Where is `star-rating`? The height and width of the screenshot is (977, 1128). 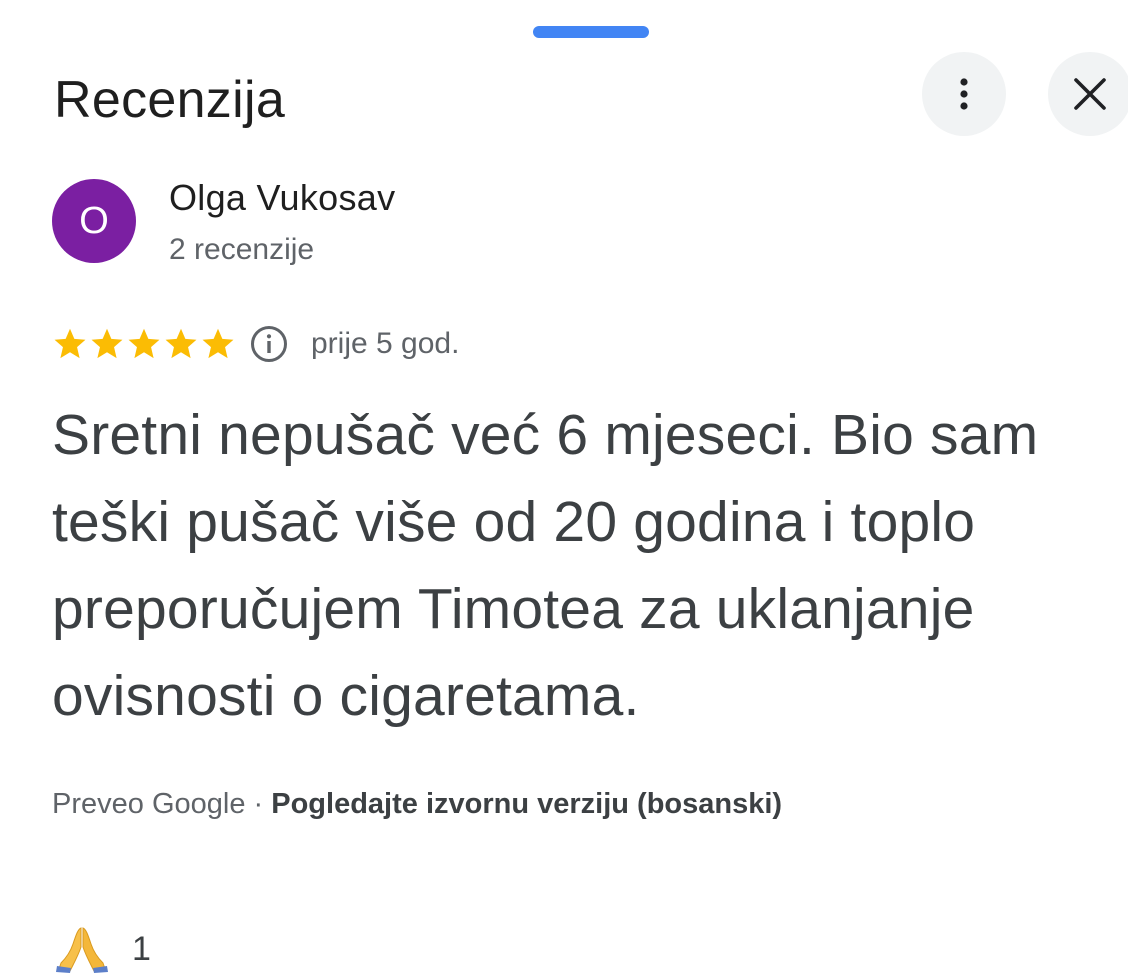
star-rating is located at coordinates (144, 344).